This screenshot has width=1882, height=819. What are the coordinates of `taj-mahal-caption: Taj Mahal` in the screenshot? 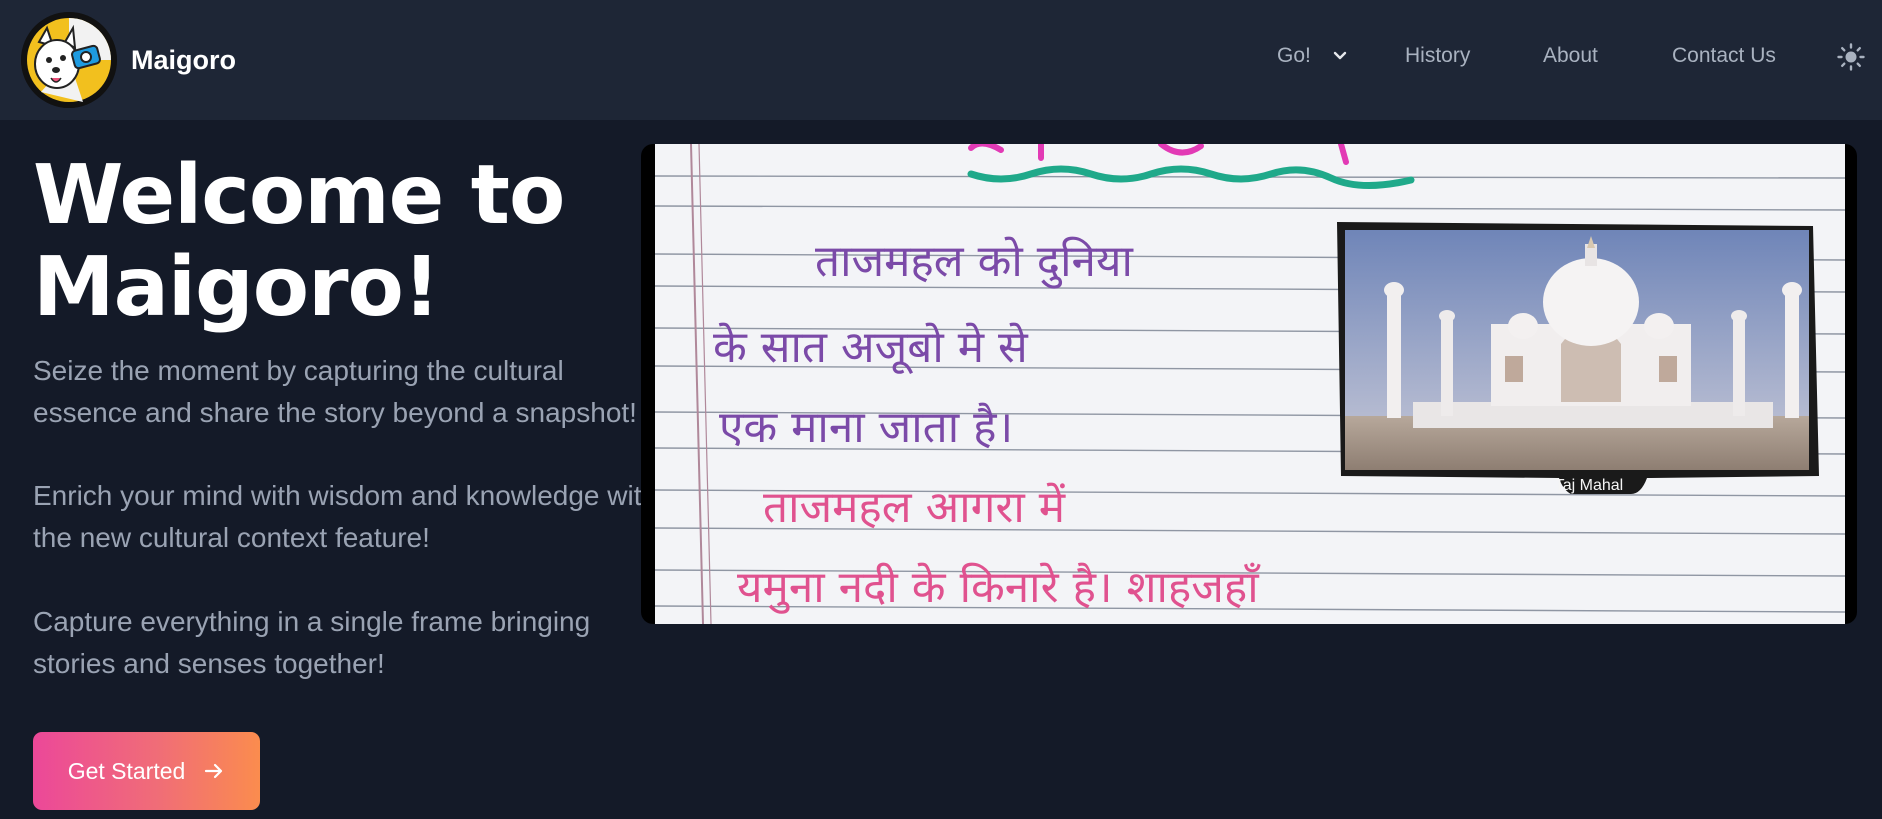 It's located at (1589, 485).